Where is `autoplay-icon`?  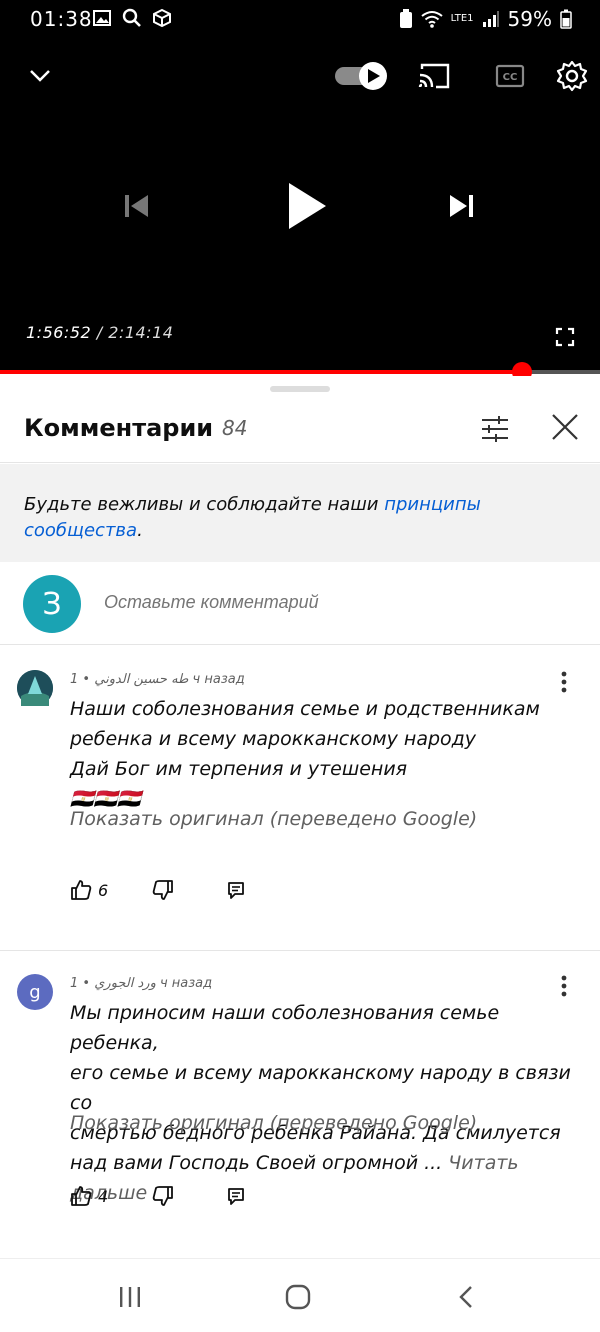
autoplay-icon is located at coordinates (361, 76).